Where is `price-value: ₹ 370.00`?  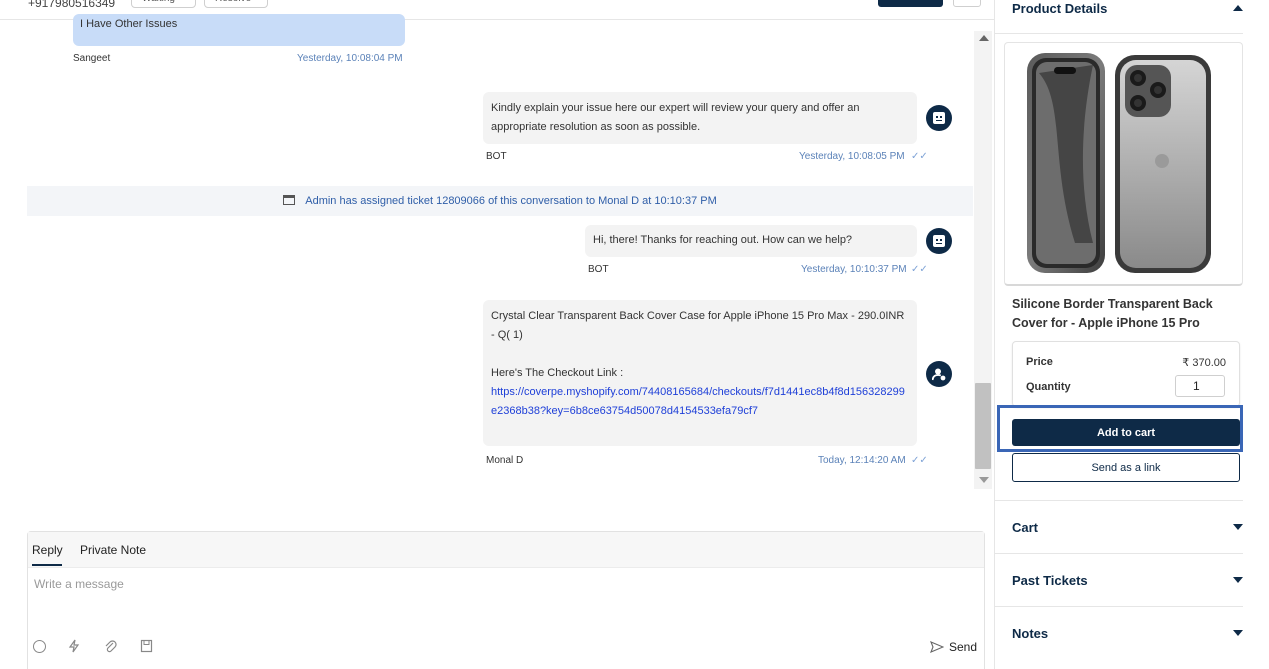 price-value: ₹ 370.00 is located at coordinates (1204, 363).